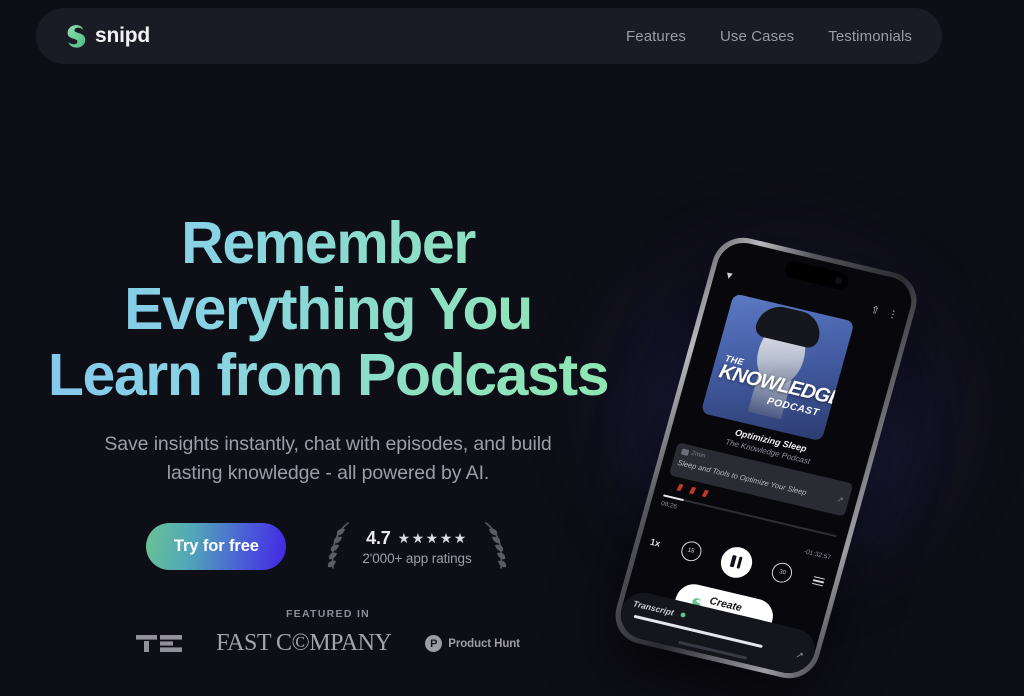 Image resolution: width=1024 pixels, height=696 pixels. What do you see at coordinates (875, 310) in the screenshot?
I see `share-icon: ⇧` at bounding box center [875, 310].